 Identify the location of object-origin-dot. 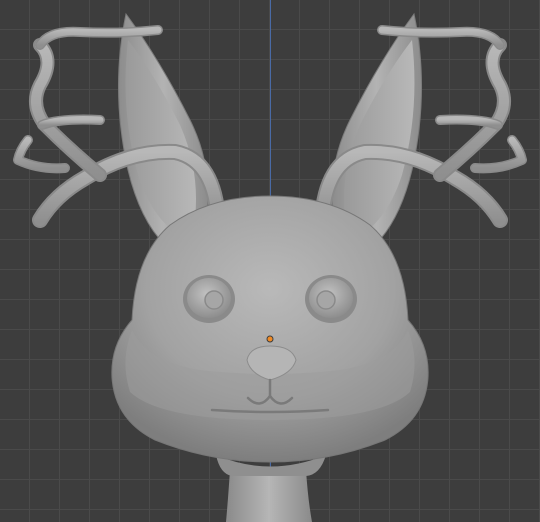
(270, 339).